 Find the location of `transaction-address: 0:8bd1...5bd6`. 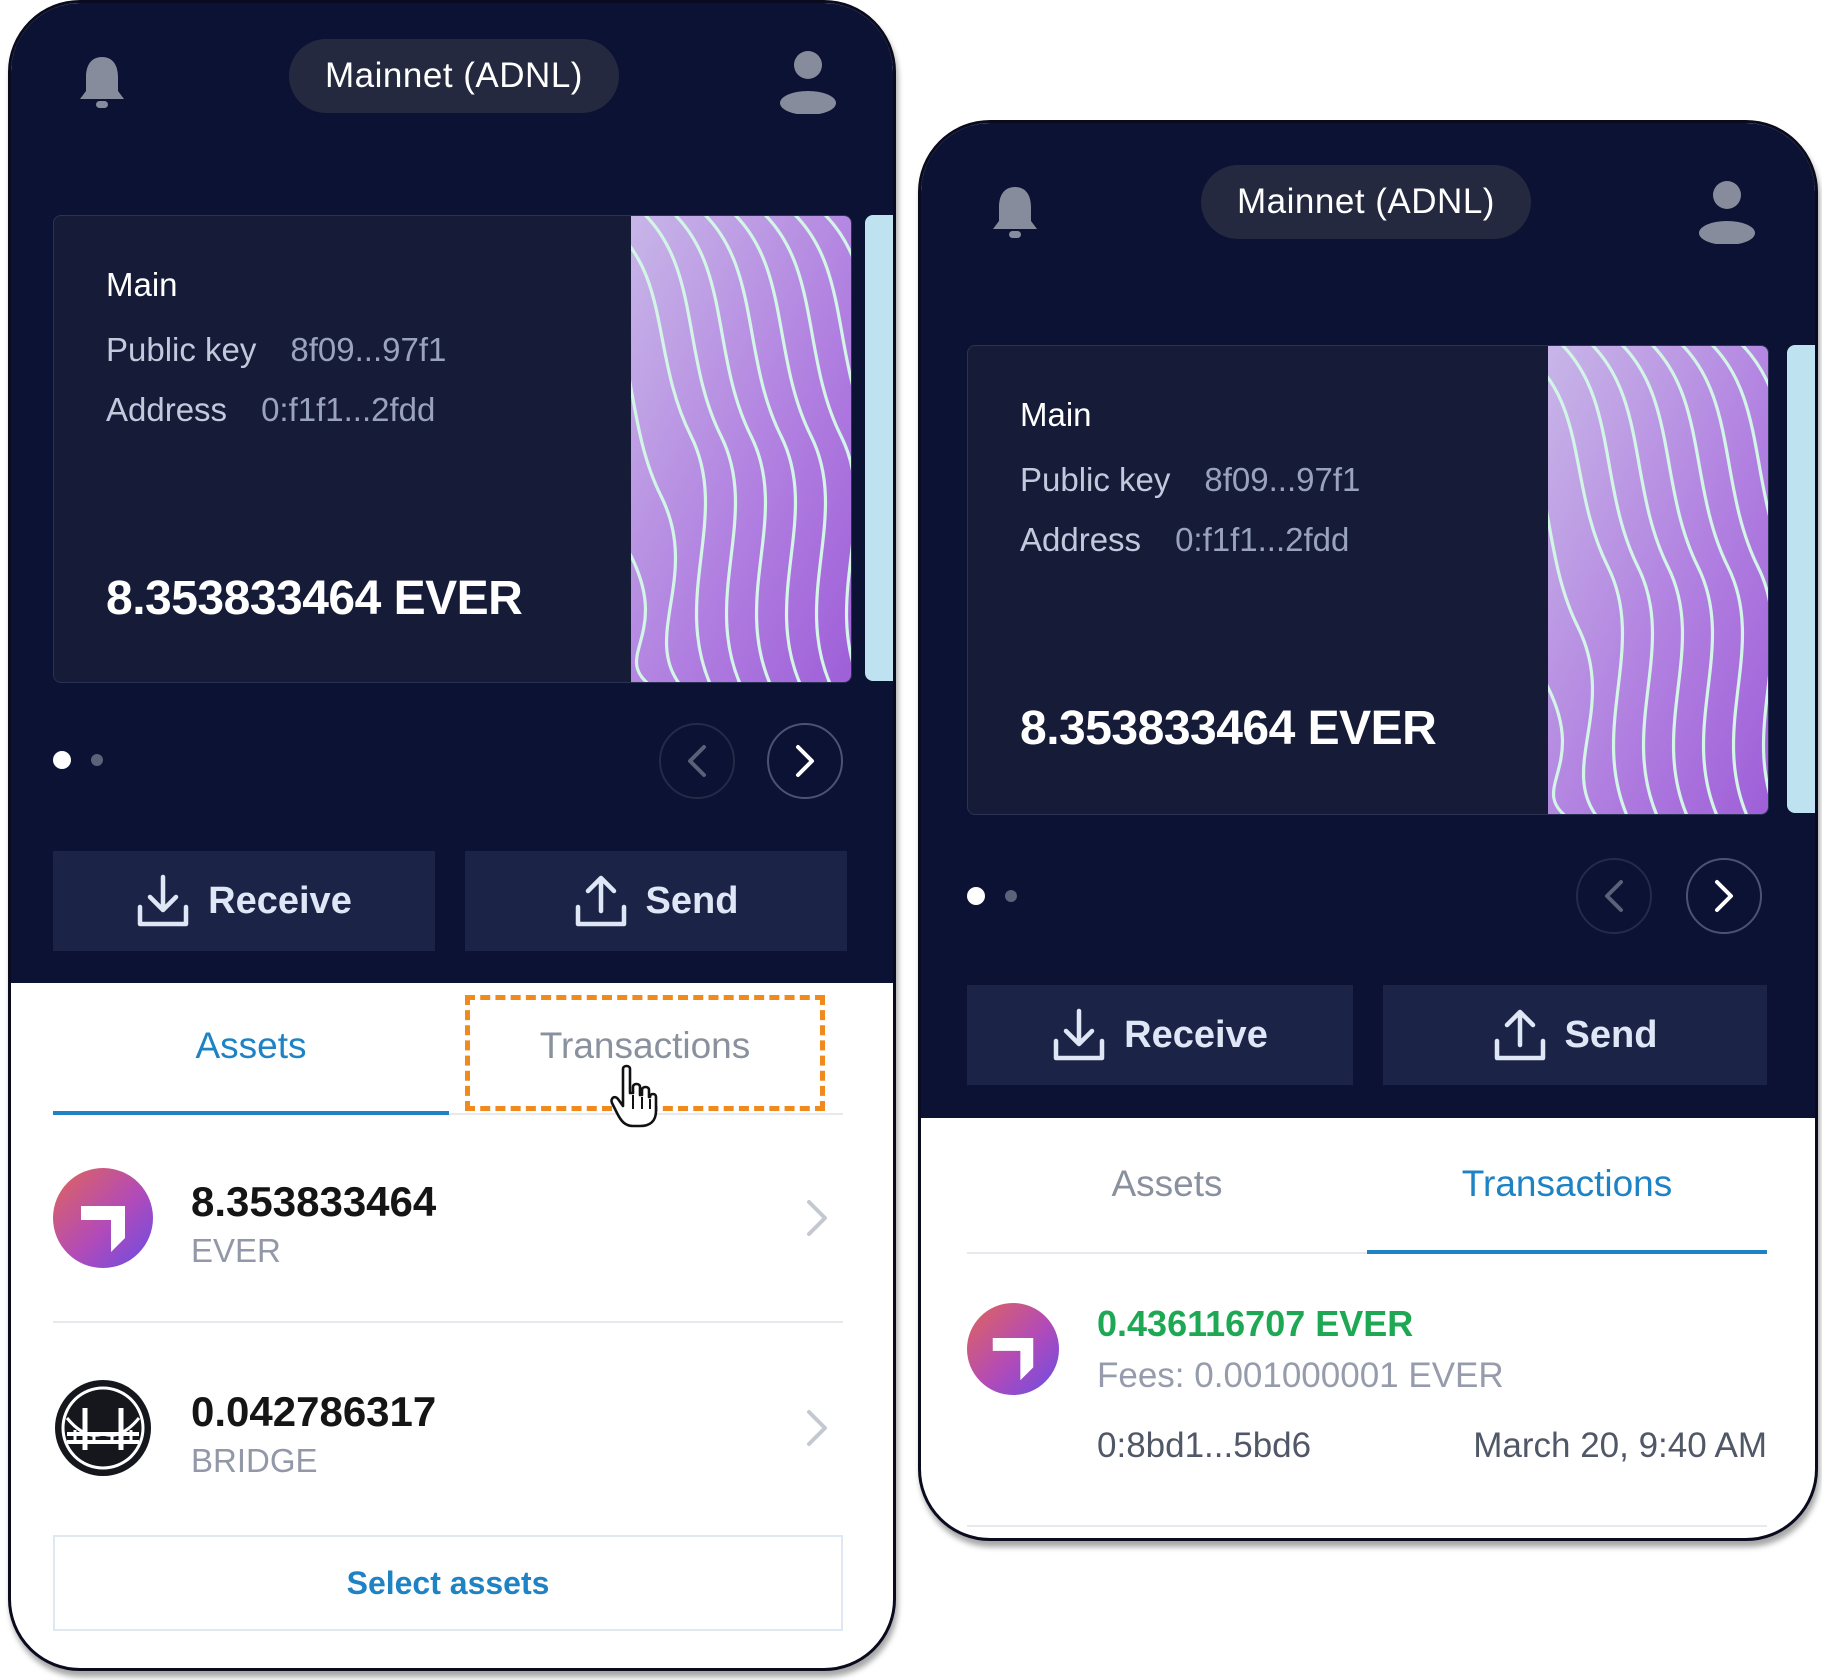

transaction-address: 0:8bd1...5bd6 is located at coordinates (1204, 1446).